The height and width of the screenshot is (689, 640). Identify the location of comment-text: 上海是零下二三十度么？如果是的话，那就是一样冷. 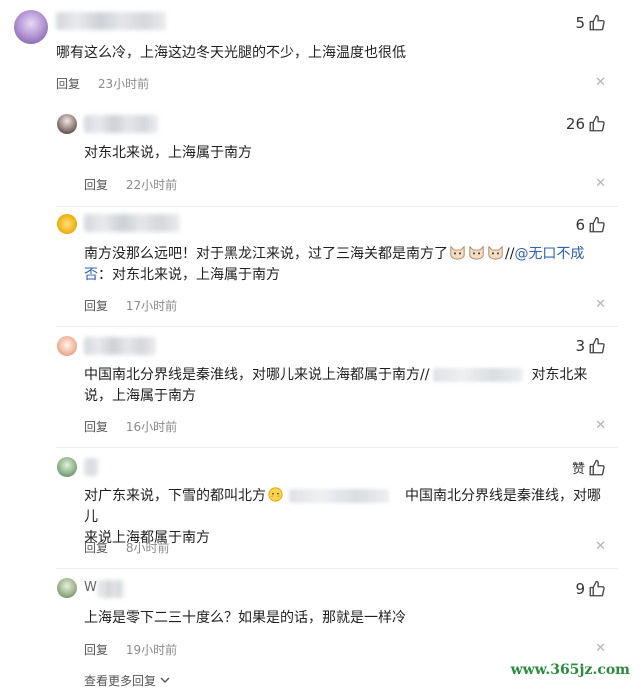
(245, 618).